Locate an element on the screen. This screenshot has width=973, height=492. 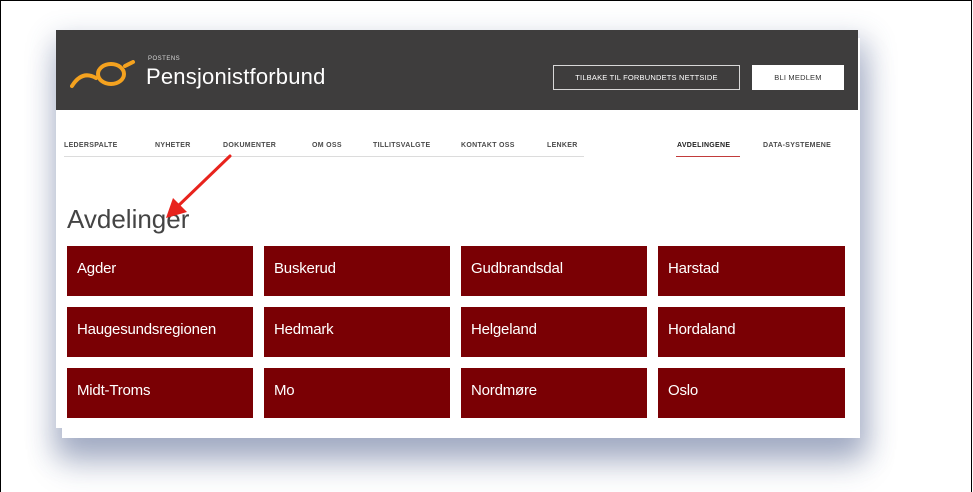
department-tile-buskerud: Buskerud is located at coordinates (357, 271).